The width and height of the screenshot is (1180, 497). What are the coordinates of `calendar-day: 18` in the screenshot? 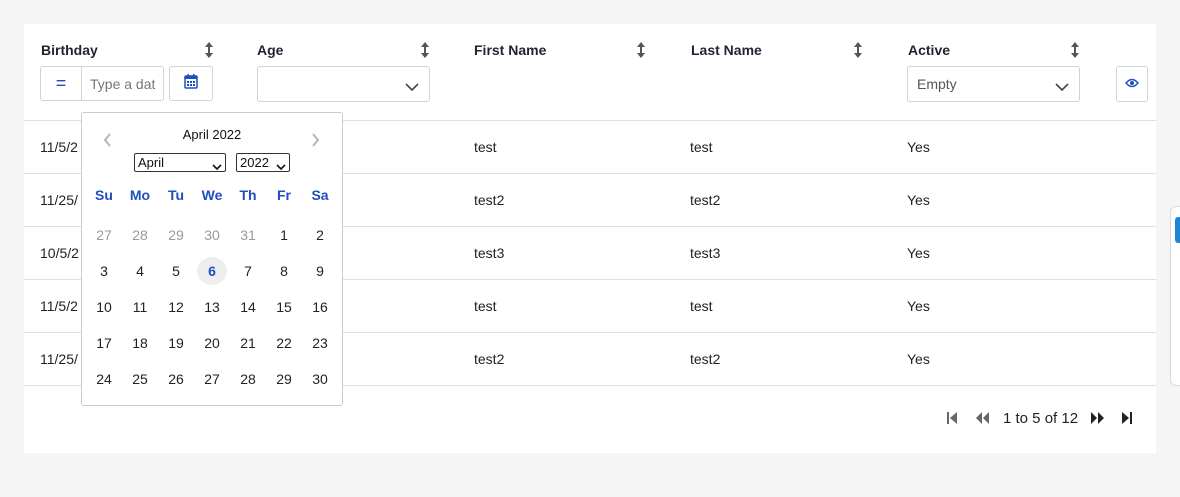 It's located at (140, 343).